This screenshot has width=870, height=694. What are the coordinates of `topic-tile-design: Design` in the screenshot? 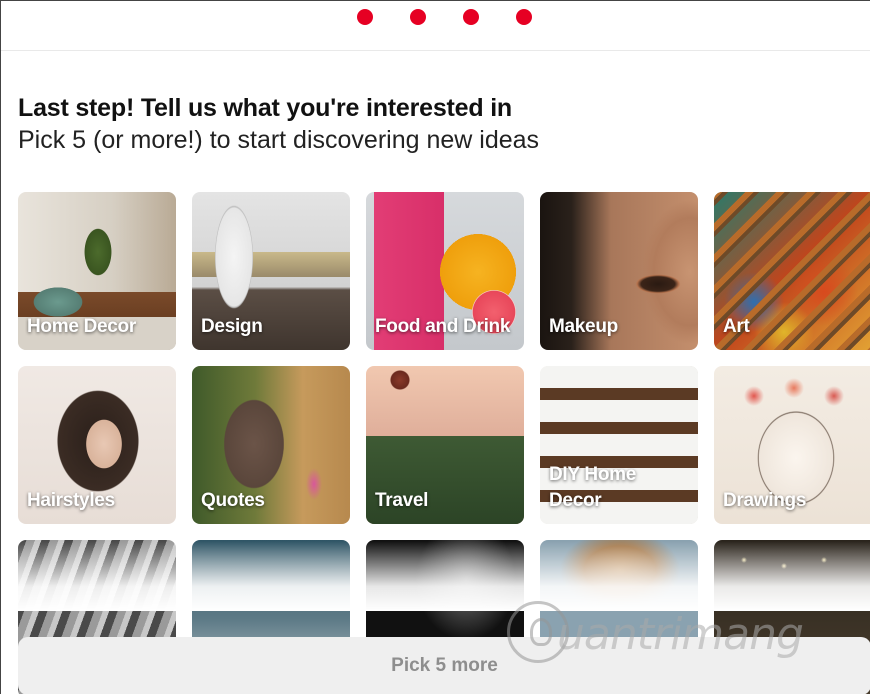 It's located at (271, 271).